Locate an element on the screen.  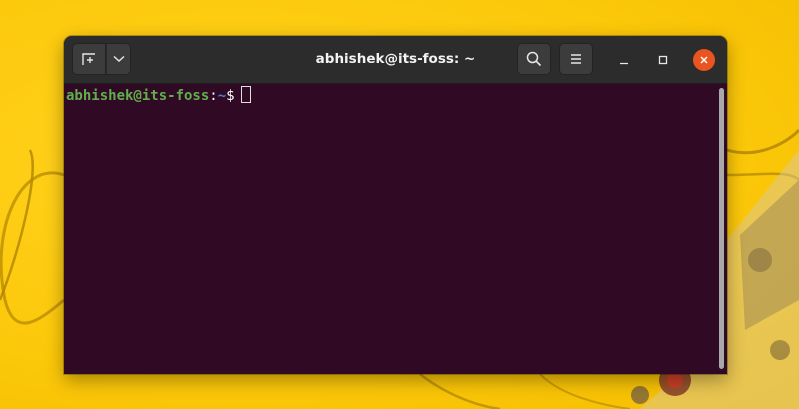
close-button is located at coordinates (704, 60).